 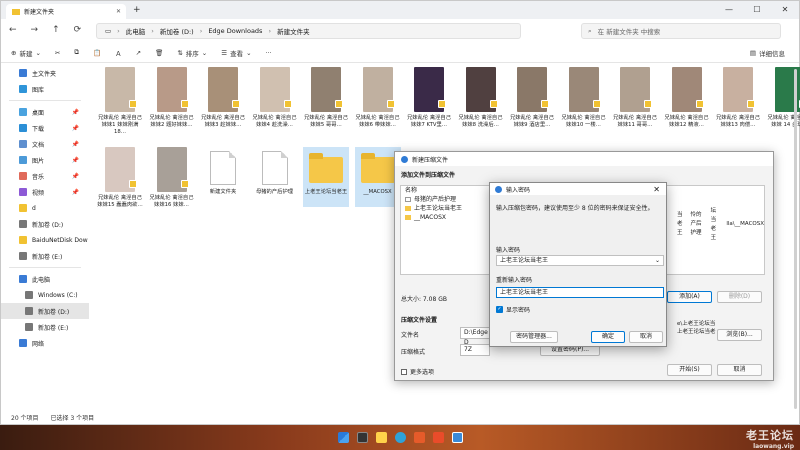 What do you see at coordinates (656, 189) in the screenshot?
I see `close-icon: ✕` at bounding box center [656, 189].